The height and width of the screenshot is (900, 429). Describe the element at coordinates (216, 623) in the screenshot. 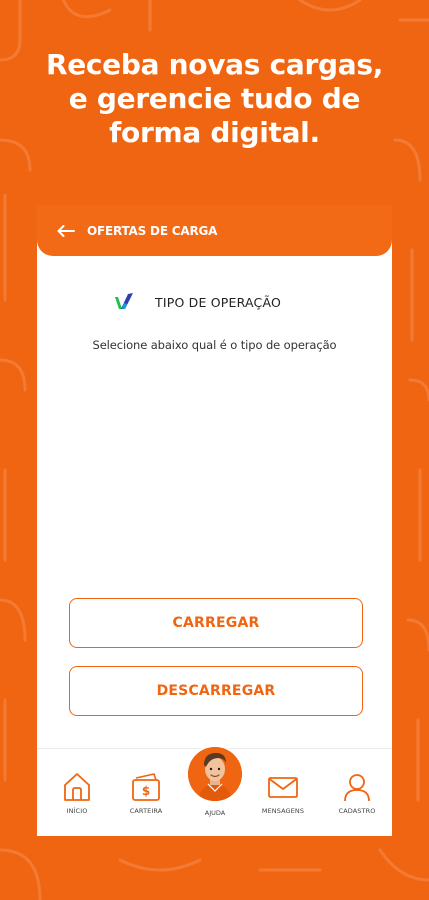

I see `load-button: CARREGAR` at that location.